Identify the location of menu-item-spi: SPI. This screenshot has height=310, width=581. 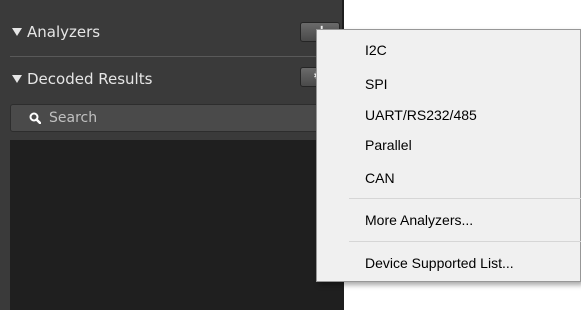
(376, 84).